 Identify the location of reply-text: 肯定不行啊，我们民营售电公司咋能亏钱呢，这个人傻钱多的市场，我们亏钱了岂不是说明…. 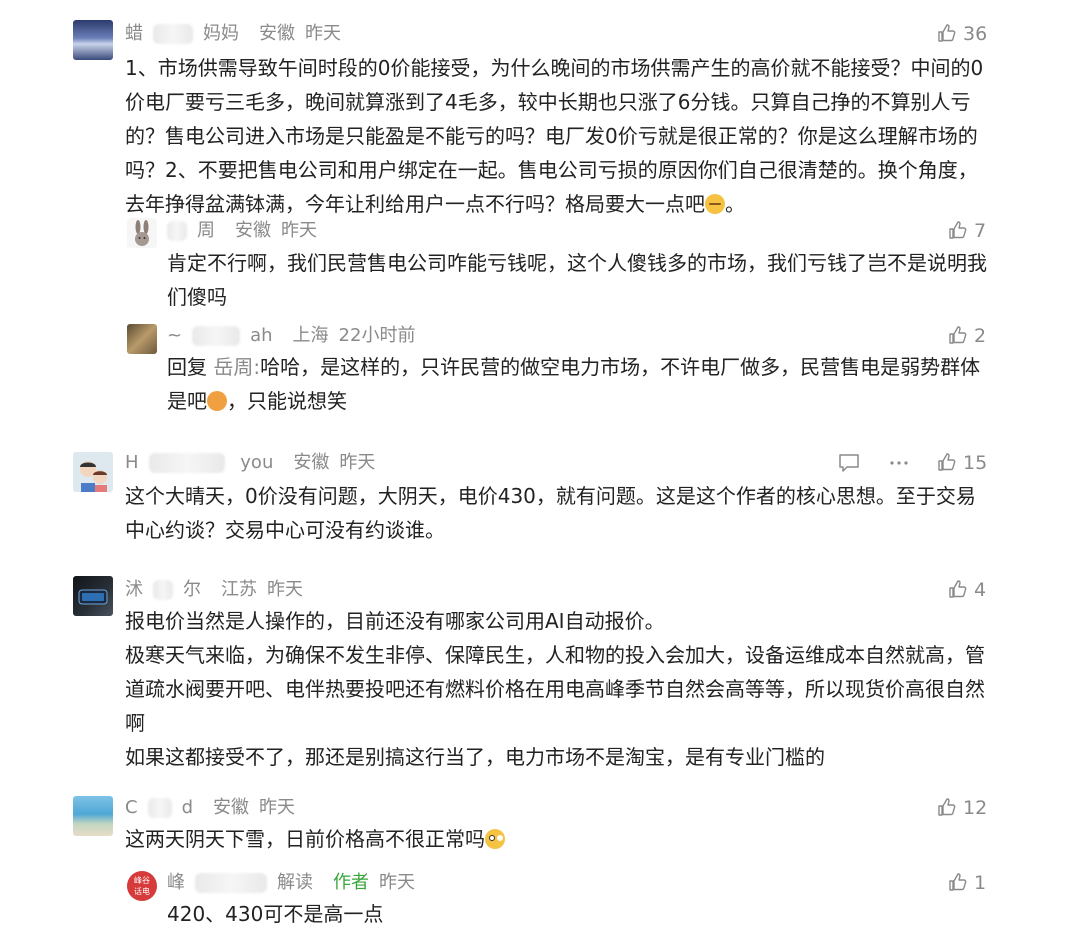
(577, 280).